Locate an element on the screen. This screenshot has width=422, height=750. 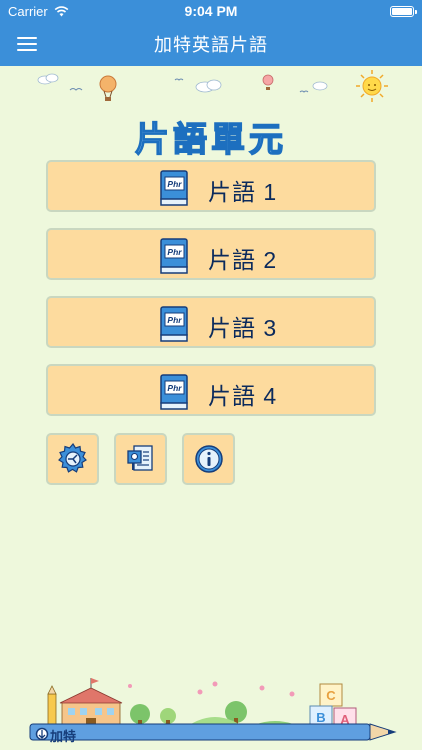
nav-title: 加特英語片語 is located at coordinates (211, 45).